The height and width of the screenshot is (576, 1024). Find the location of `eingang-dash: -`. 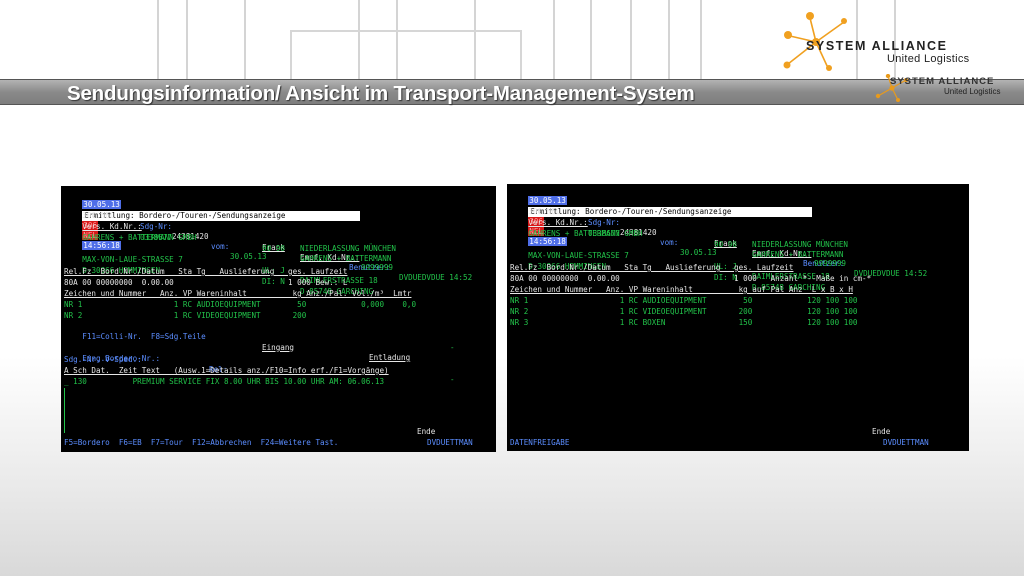

eingang-dash: - is located at coordinates (452, 348).